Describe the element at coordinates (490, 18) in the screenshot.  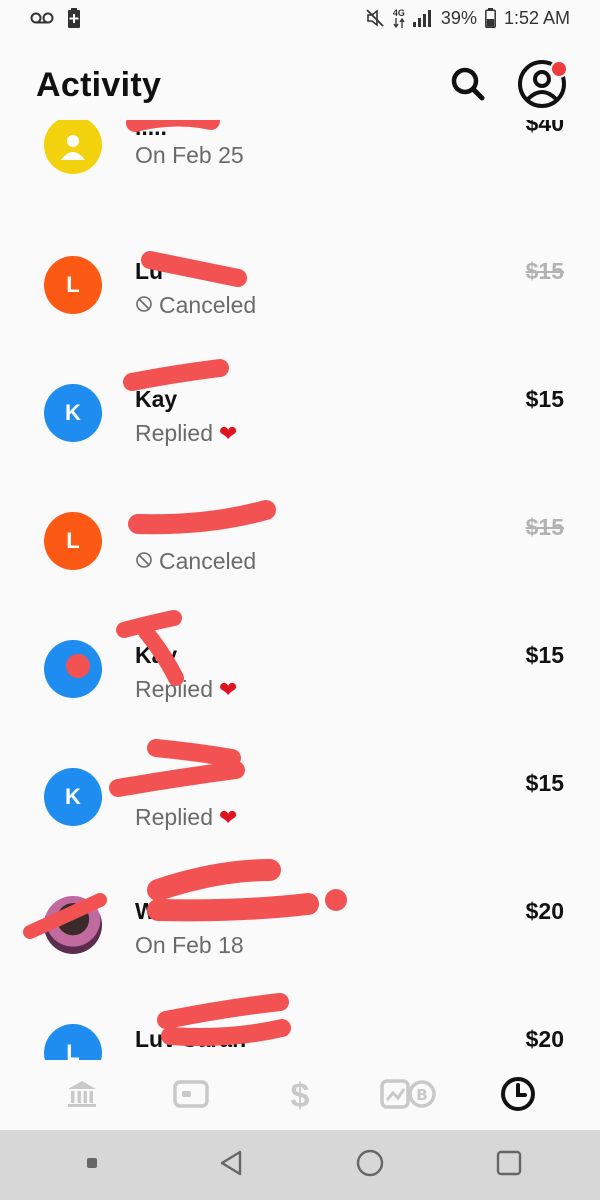
I see `battery-icon` at that location.